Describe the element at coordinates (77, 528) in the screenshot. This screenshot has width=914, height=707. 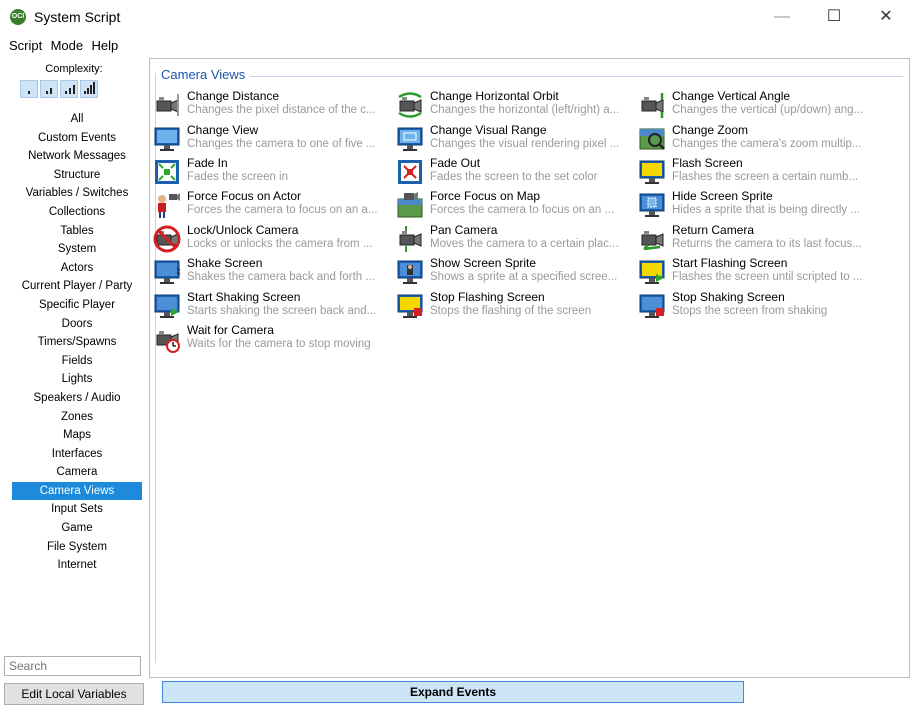
I see `sidebar-item-game: Game` at that location.